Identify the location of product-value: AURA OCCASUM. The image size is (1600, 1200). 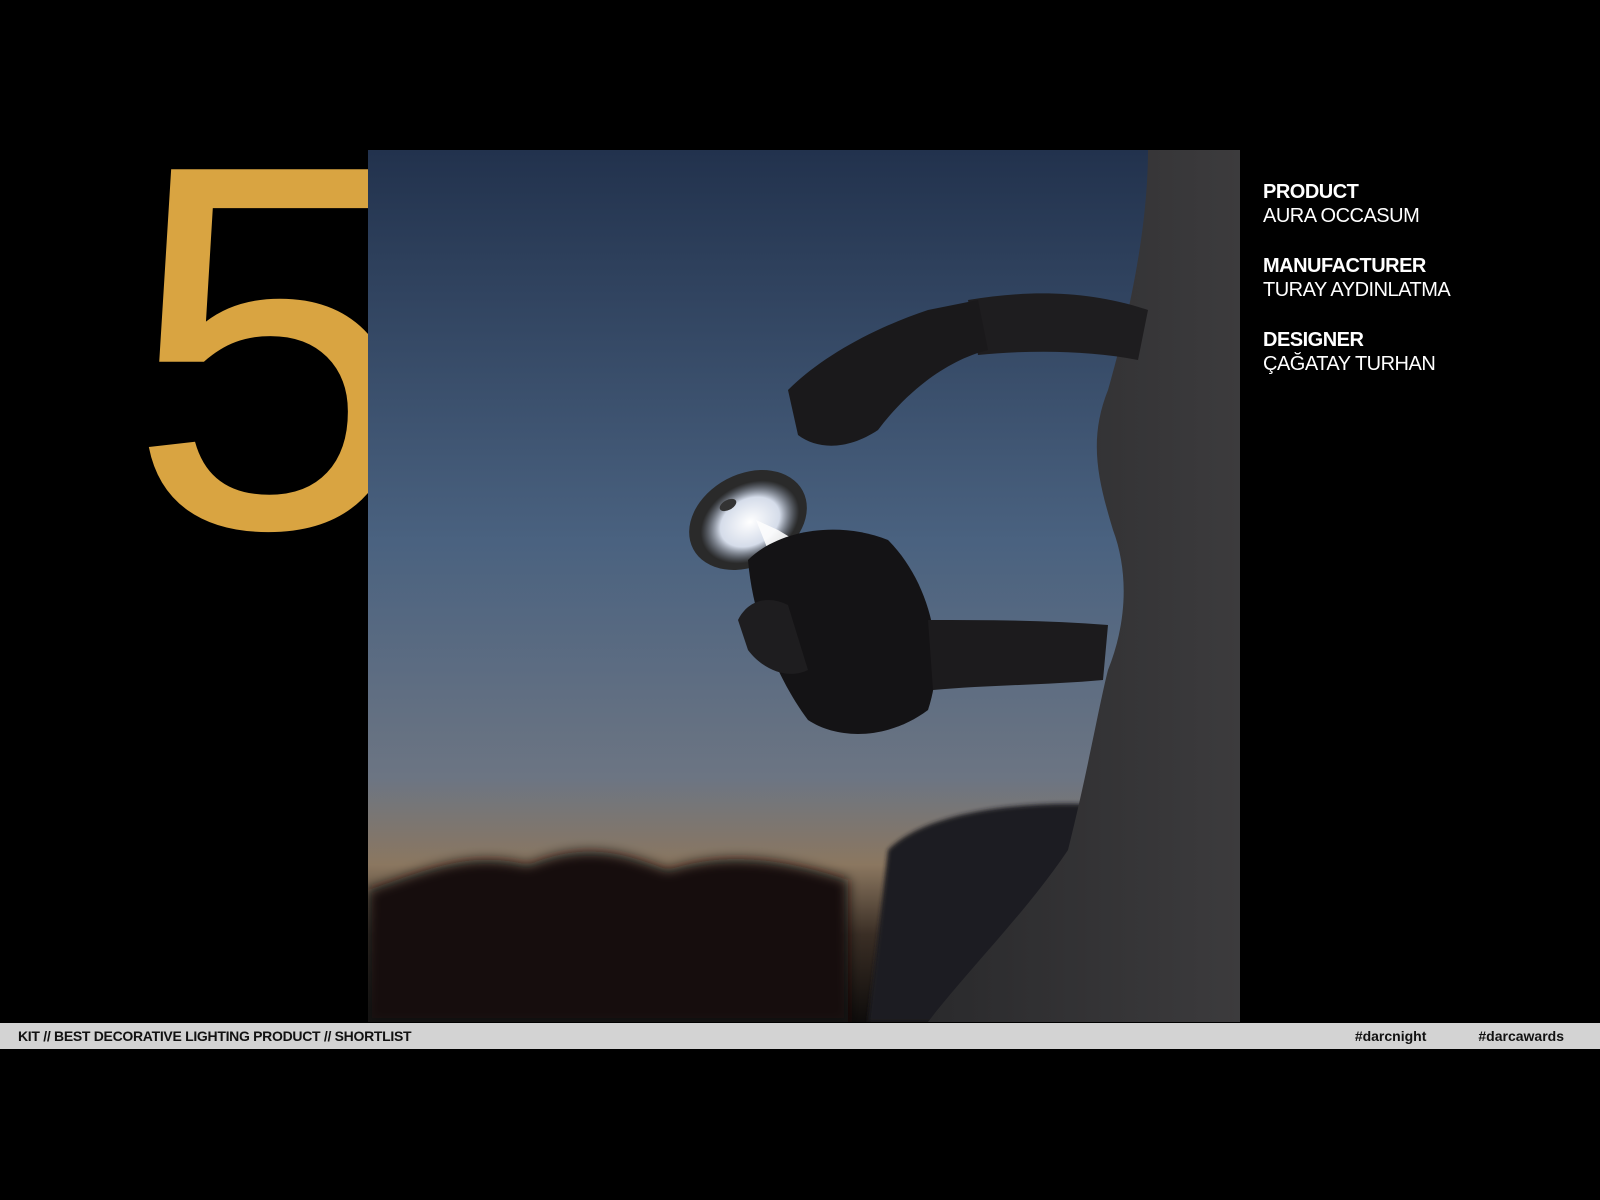
(1341, 216).